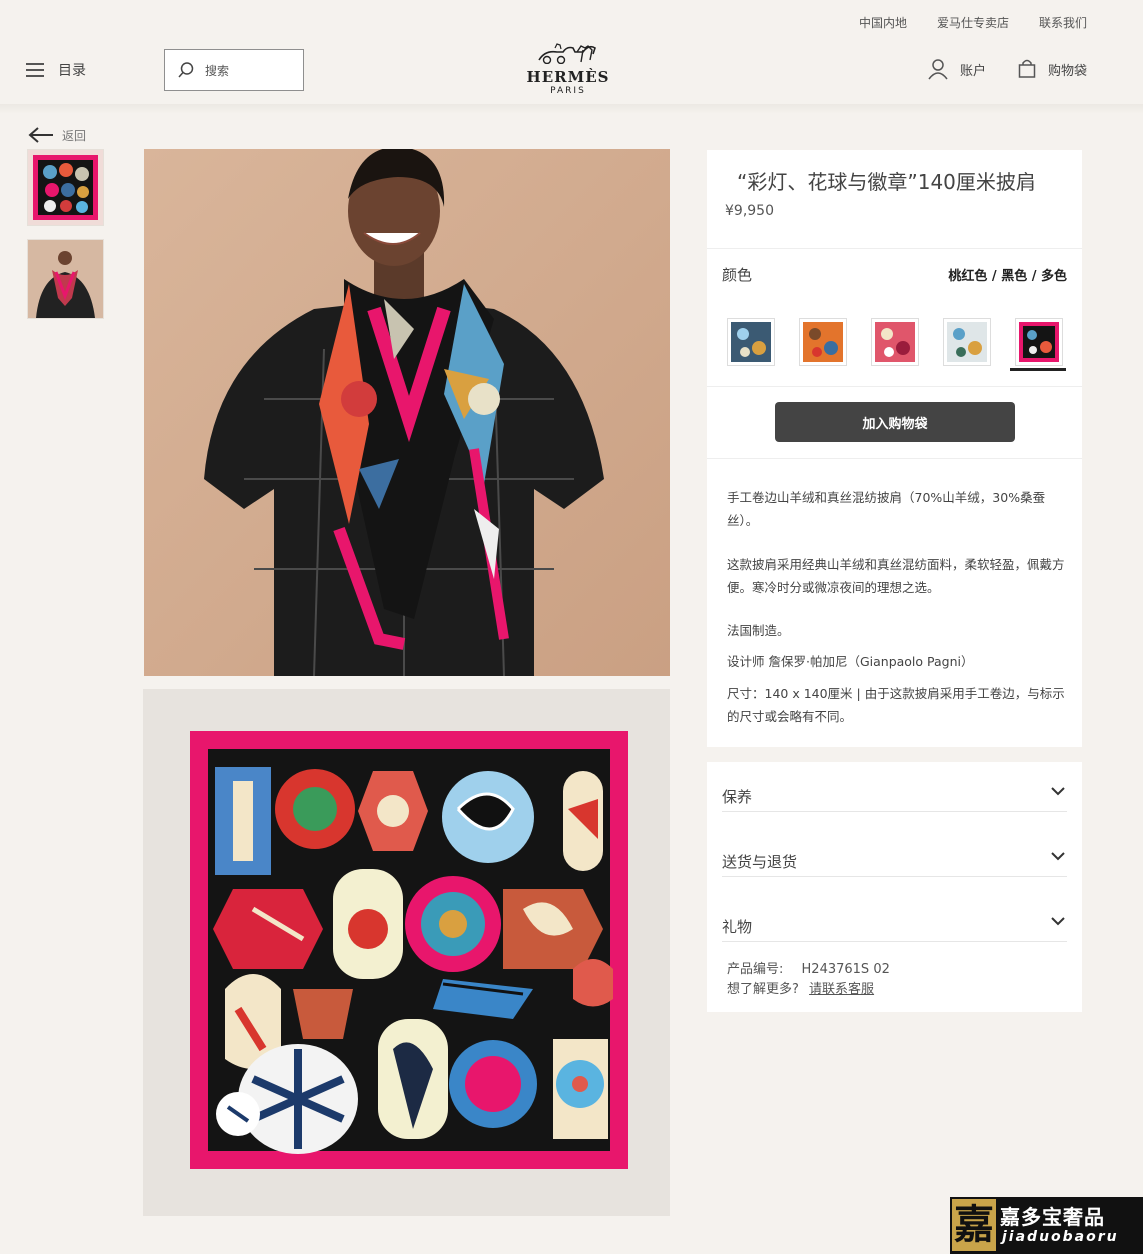 The width and height of the screenshot is (1143, 1254). I want to click on bag-button: 购物袋, so click(1052, 69).